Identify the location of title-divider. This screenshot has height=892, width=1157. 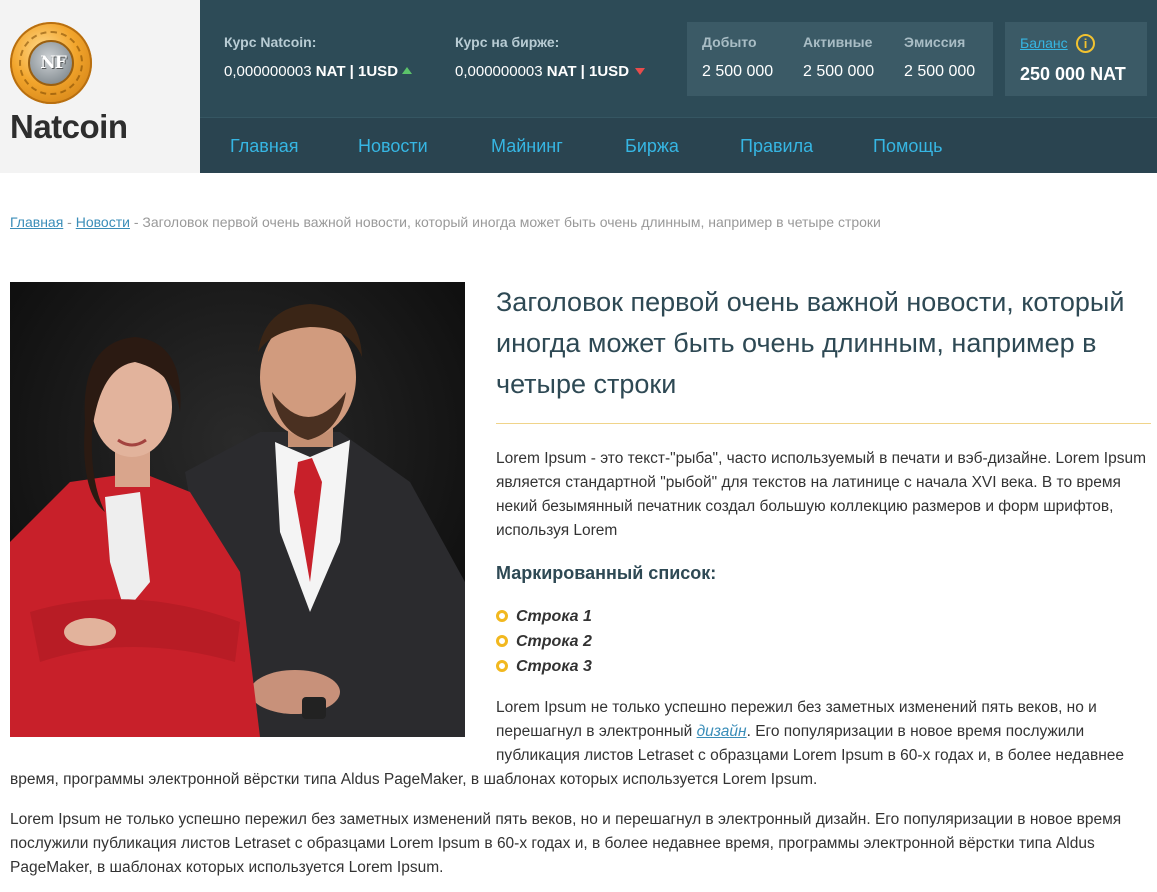
(823, 423).